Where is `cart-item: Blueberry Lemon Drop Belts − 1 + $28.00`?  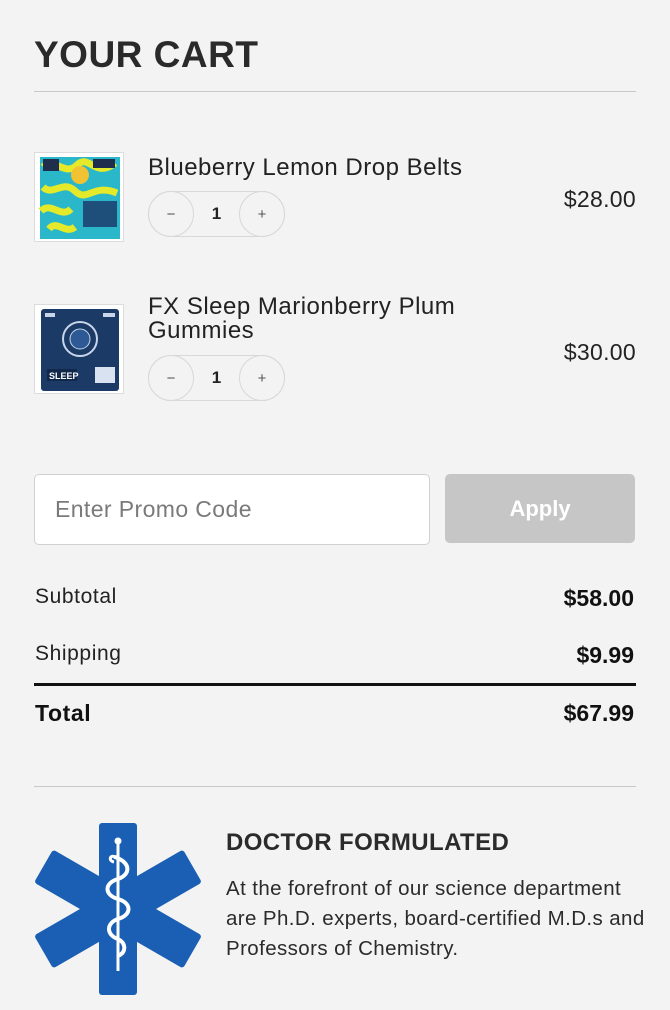
cart-item: Blueberry Lemon Drop Belts − 1 + $28.00 is located at coordinates (335, 197).